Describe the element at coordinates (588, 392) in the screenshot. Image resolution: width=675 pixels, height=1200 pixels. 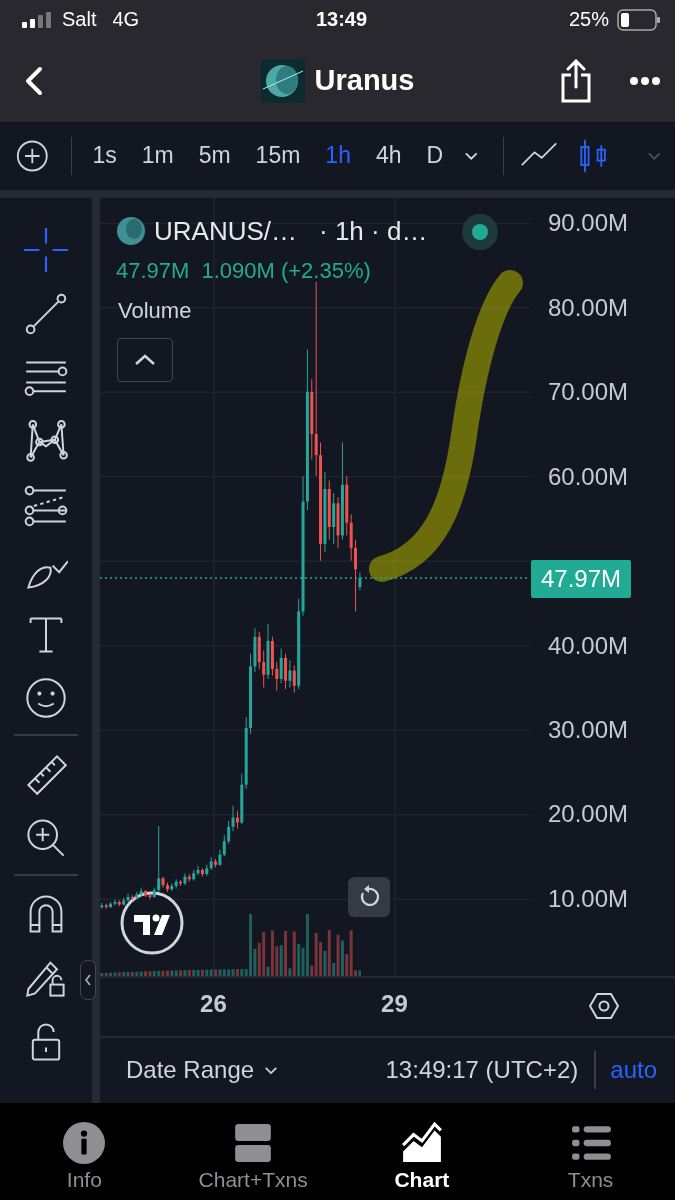
I see `price-axis-label: 70.00M` at that location.